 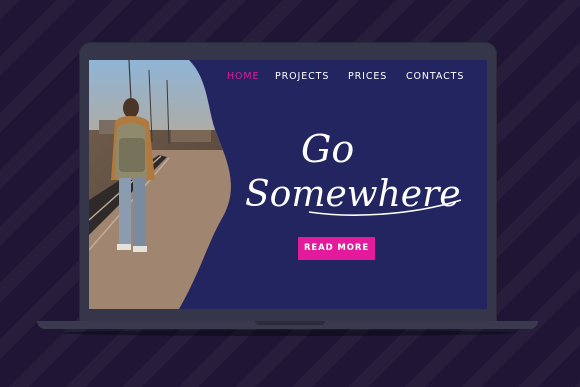 I want to click on read-more-button: READ MORE, so click(x=336, y=248).